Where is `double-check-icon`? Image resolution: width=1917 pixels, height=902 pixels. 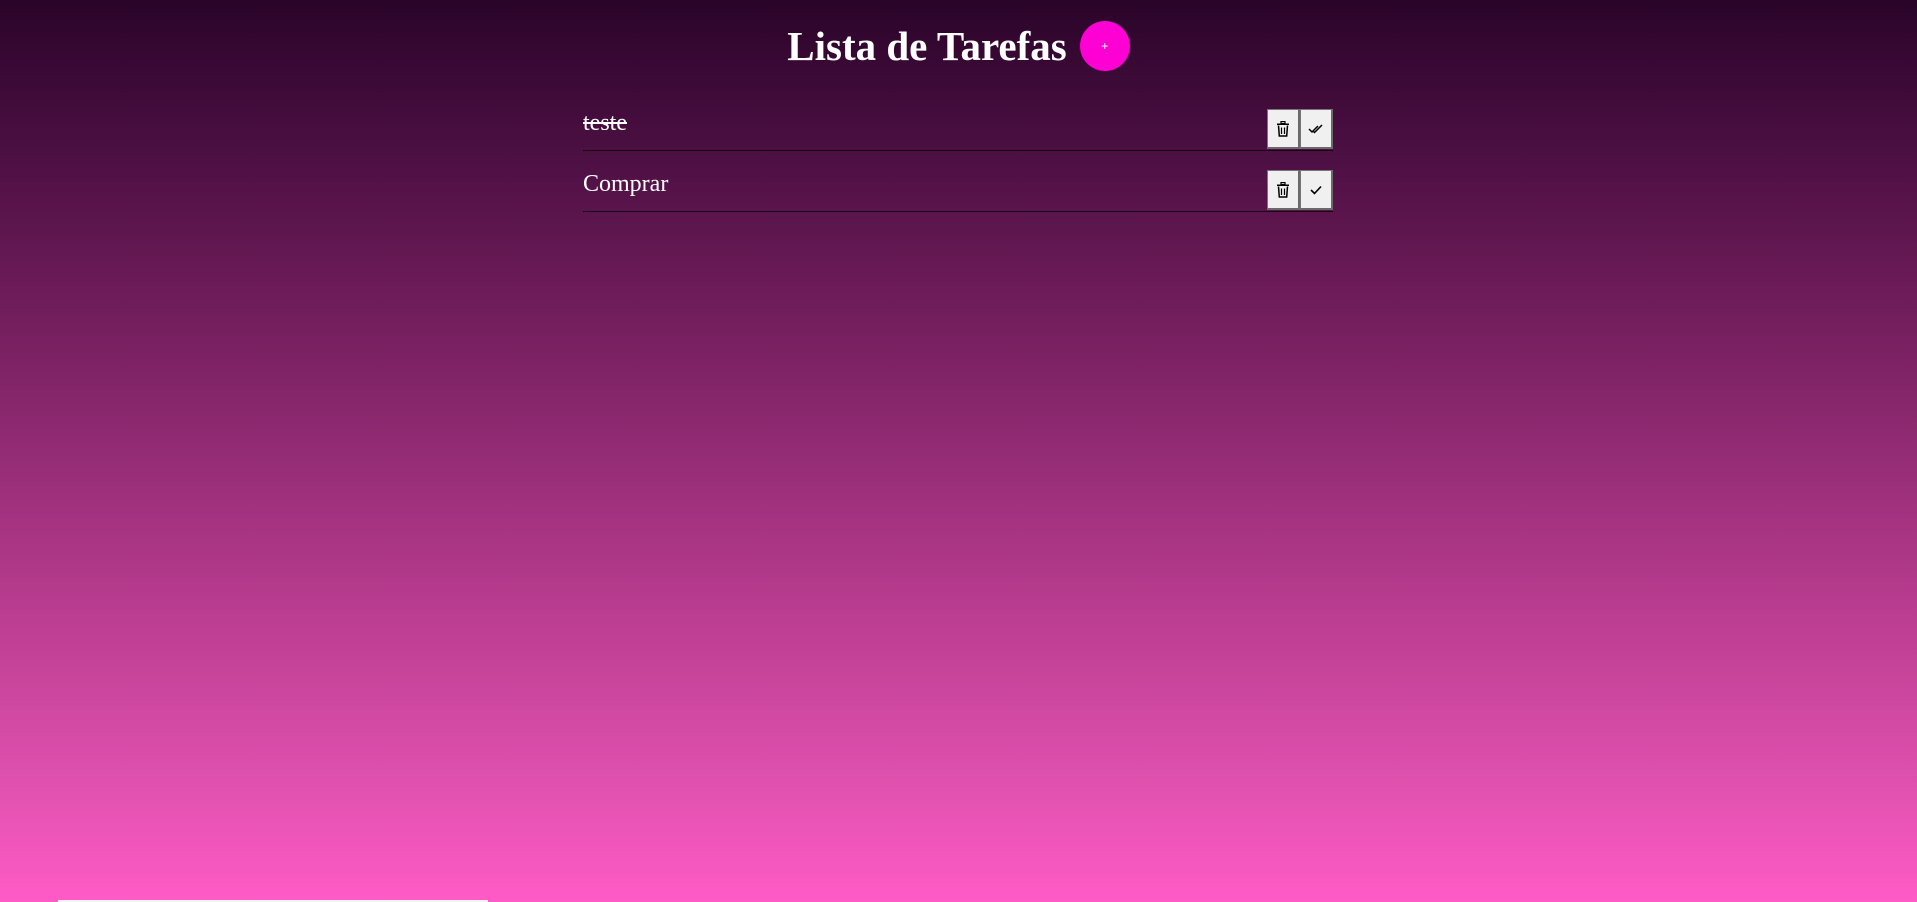
double-check-icon is located at coordinates (1316, 129).